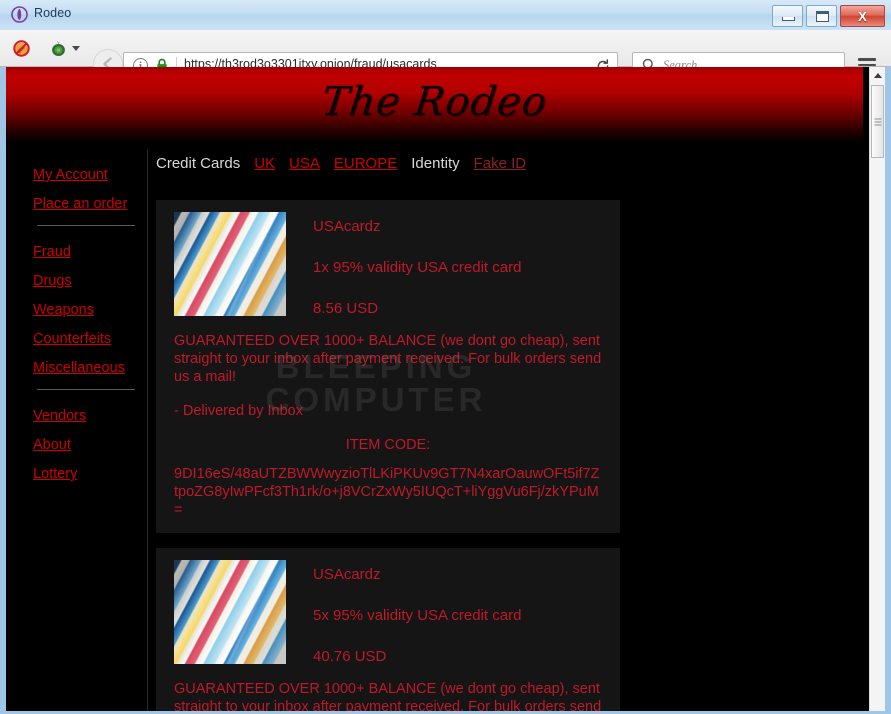 The height and width of the screenshot is (714, 891). Describe the element at coordinates (264, 163) in the screenshot. I see `nav-item-uk: UK` at that location.